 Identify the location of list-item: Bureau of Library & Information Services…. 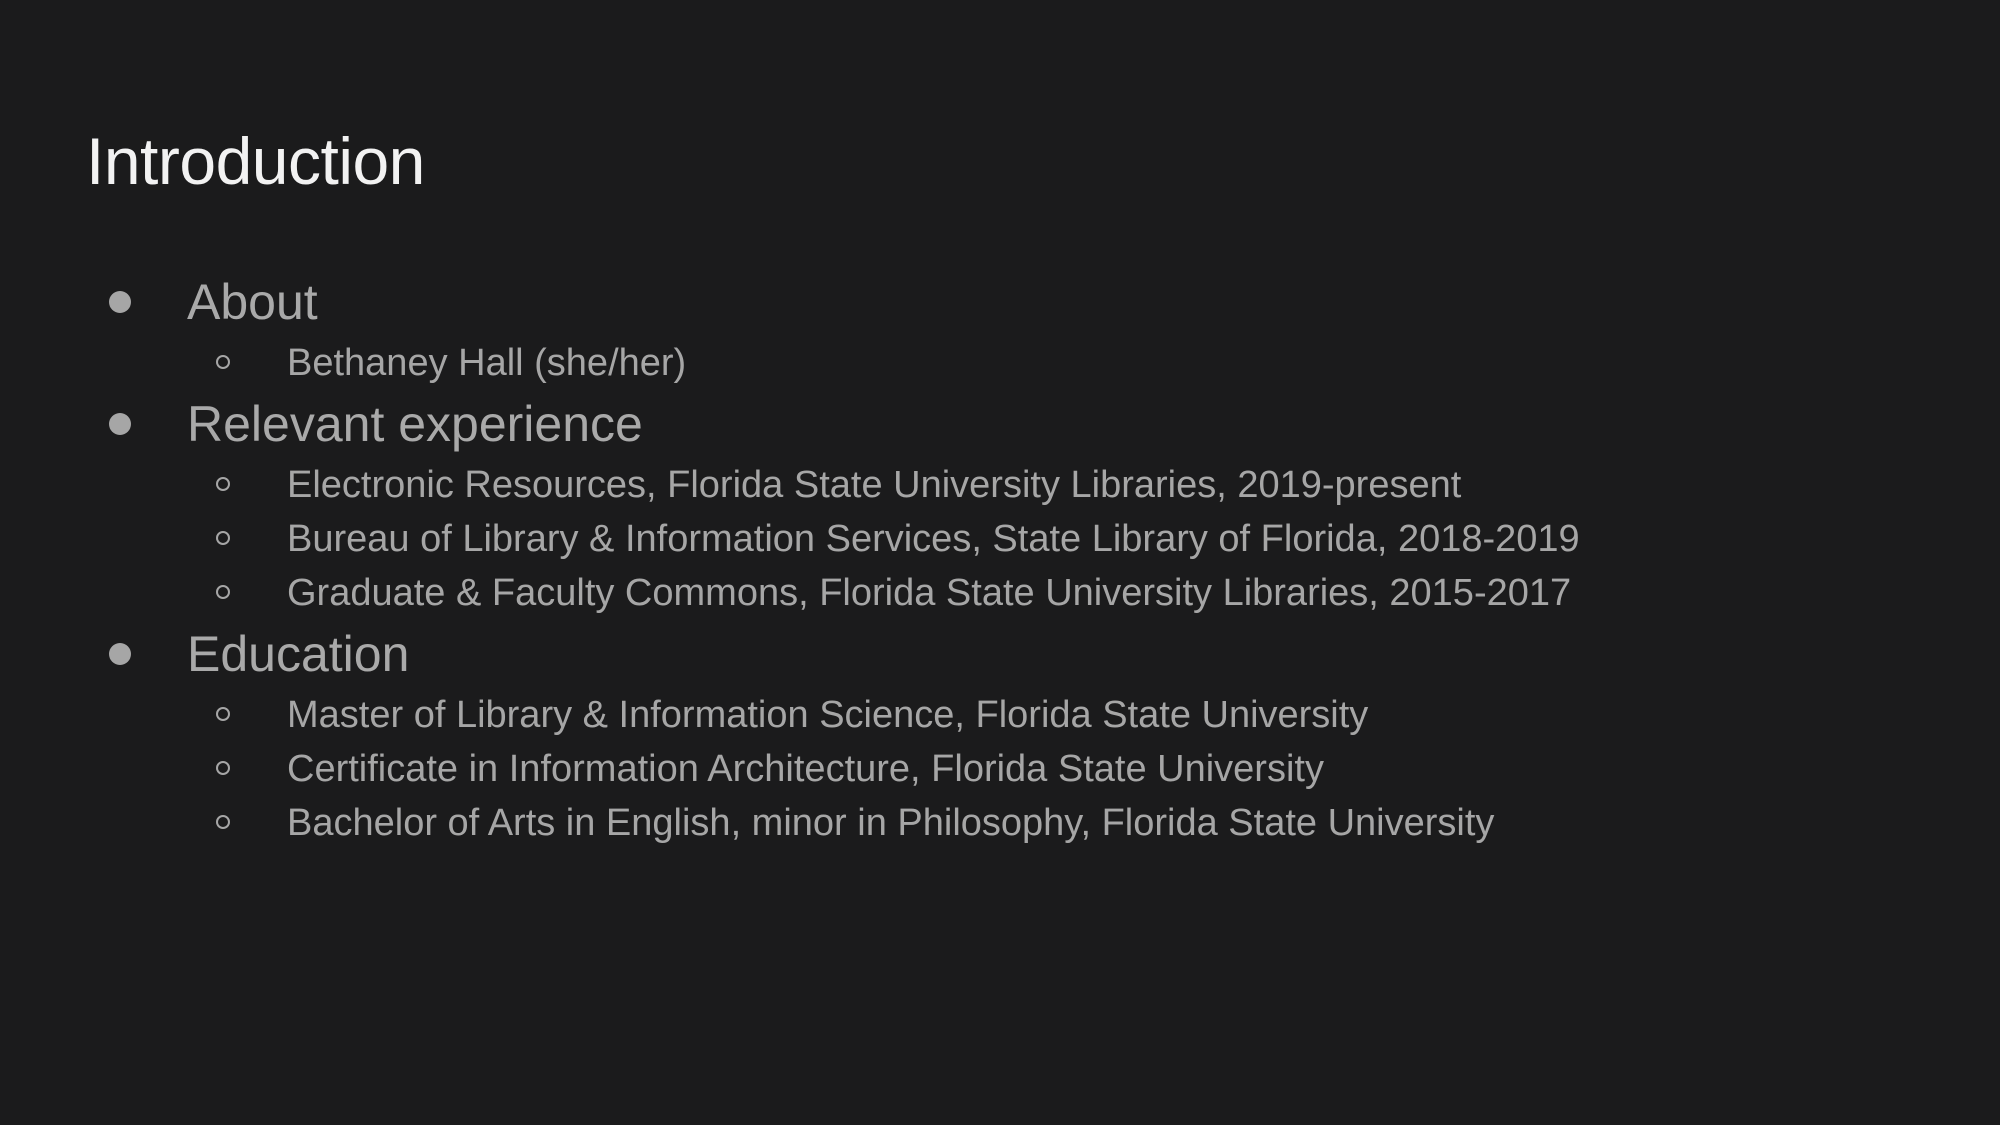
(1000, 539).